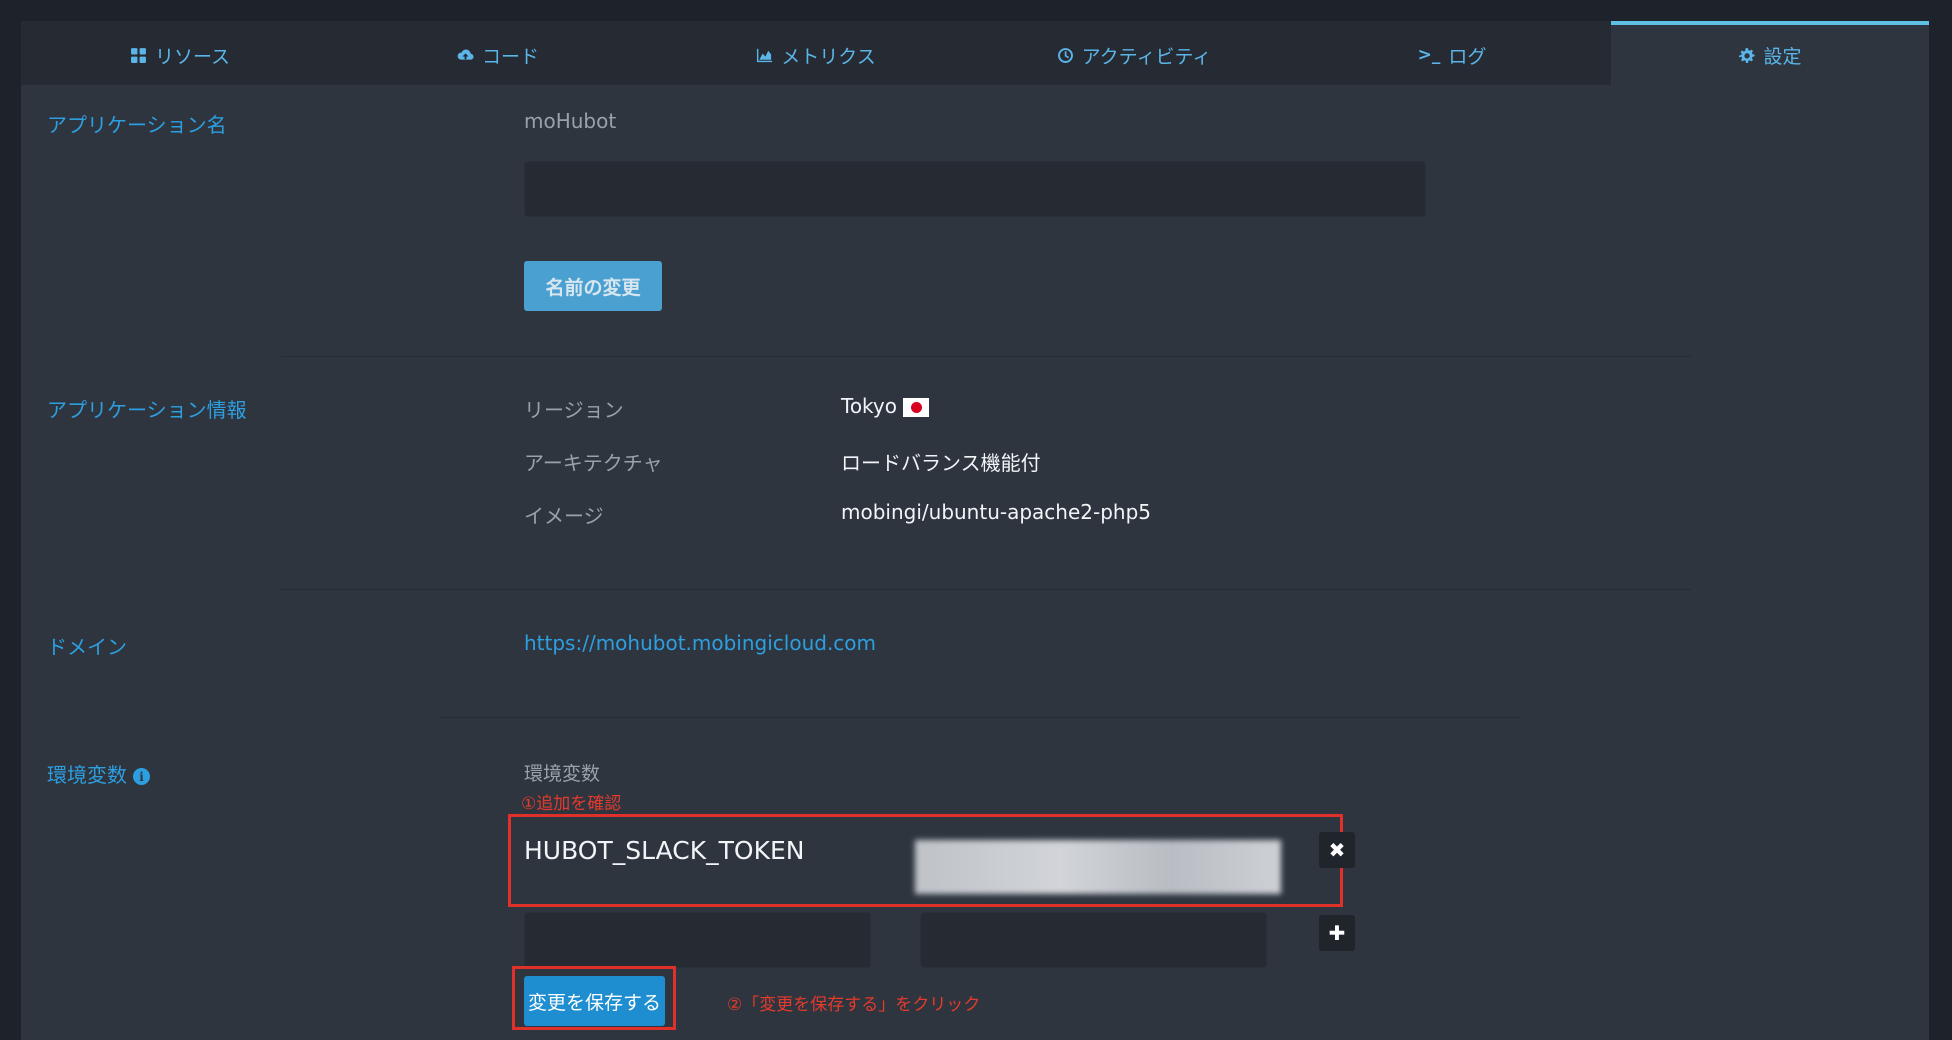 The height and width of the screenshot is (1040, 1952). Describe the element at coordinates (996, 512) in the screenshot. I see `image-value: mobingi/ubuntu-apache2-php5` at that location.